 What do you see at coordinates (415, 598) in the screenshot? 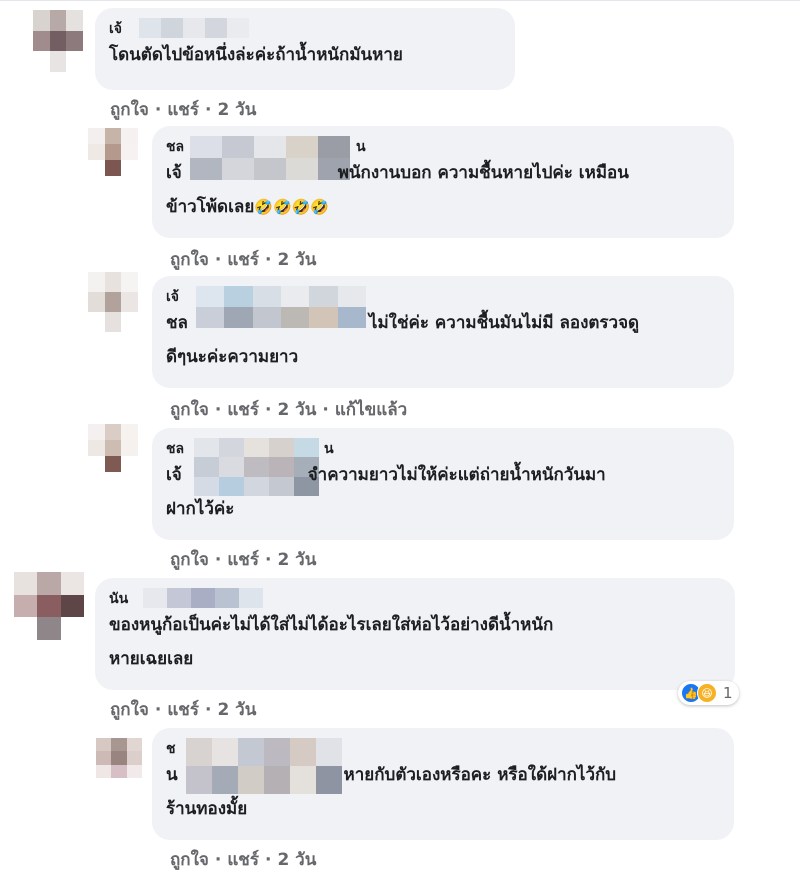
I see `comment-author: นัน` at bounding box center [415, 598].